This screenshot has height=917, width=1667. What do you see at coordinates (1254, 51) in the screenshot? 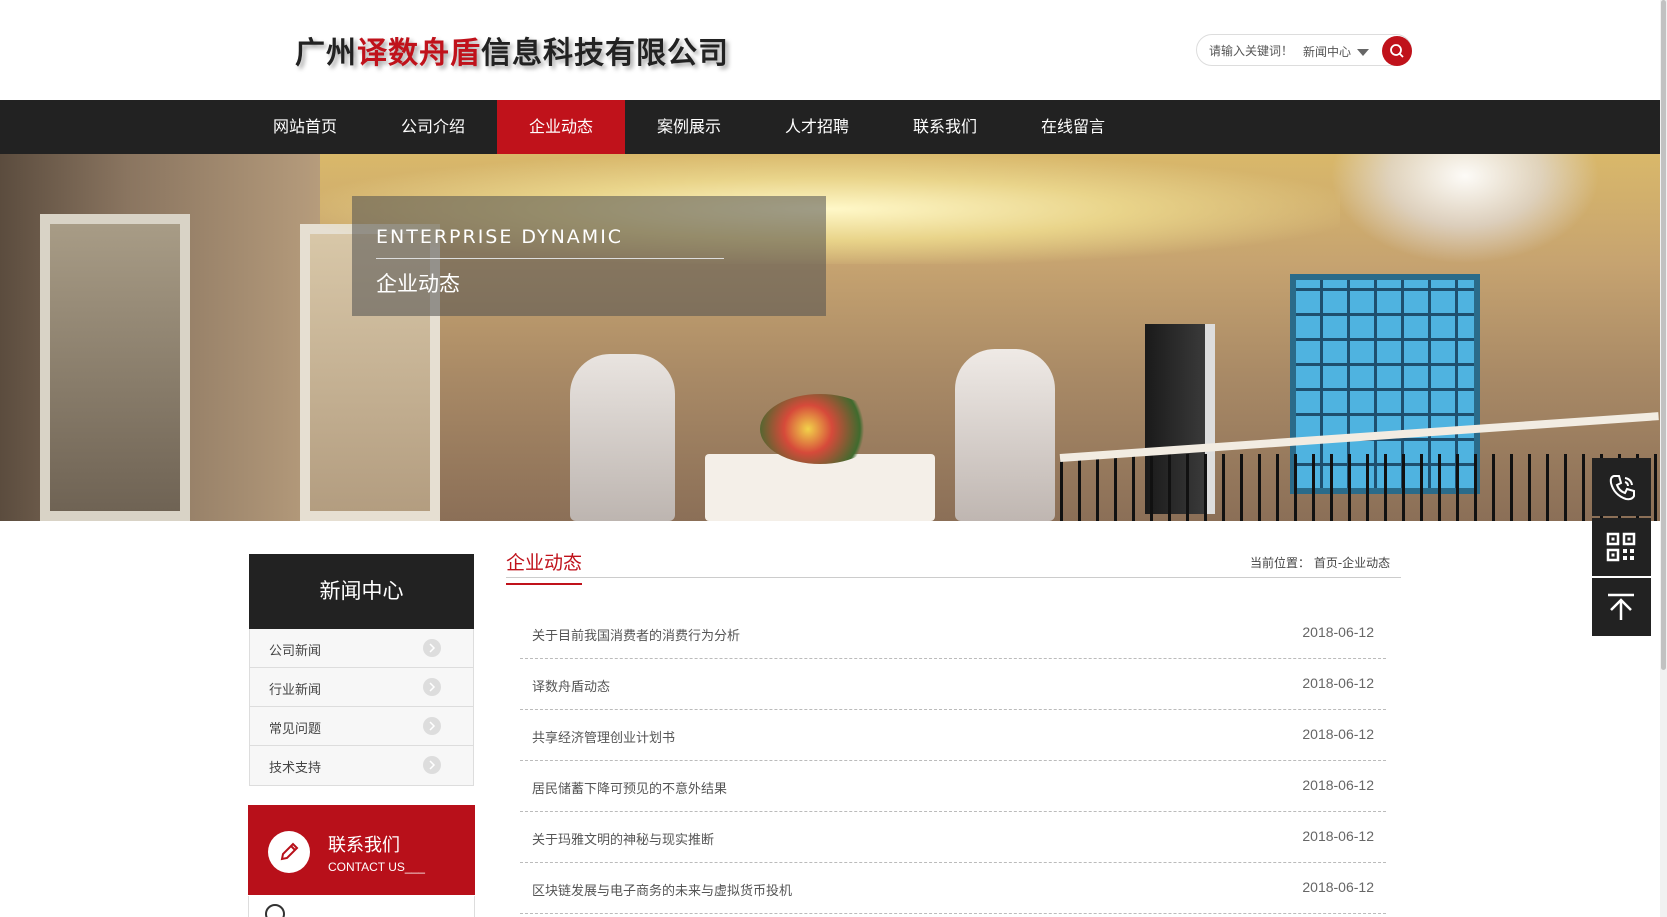
I see `search-input` at bounding box center [1254, 51].